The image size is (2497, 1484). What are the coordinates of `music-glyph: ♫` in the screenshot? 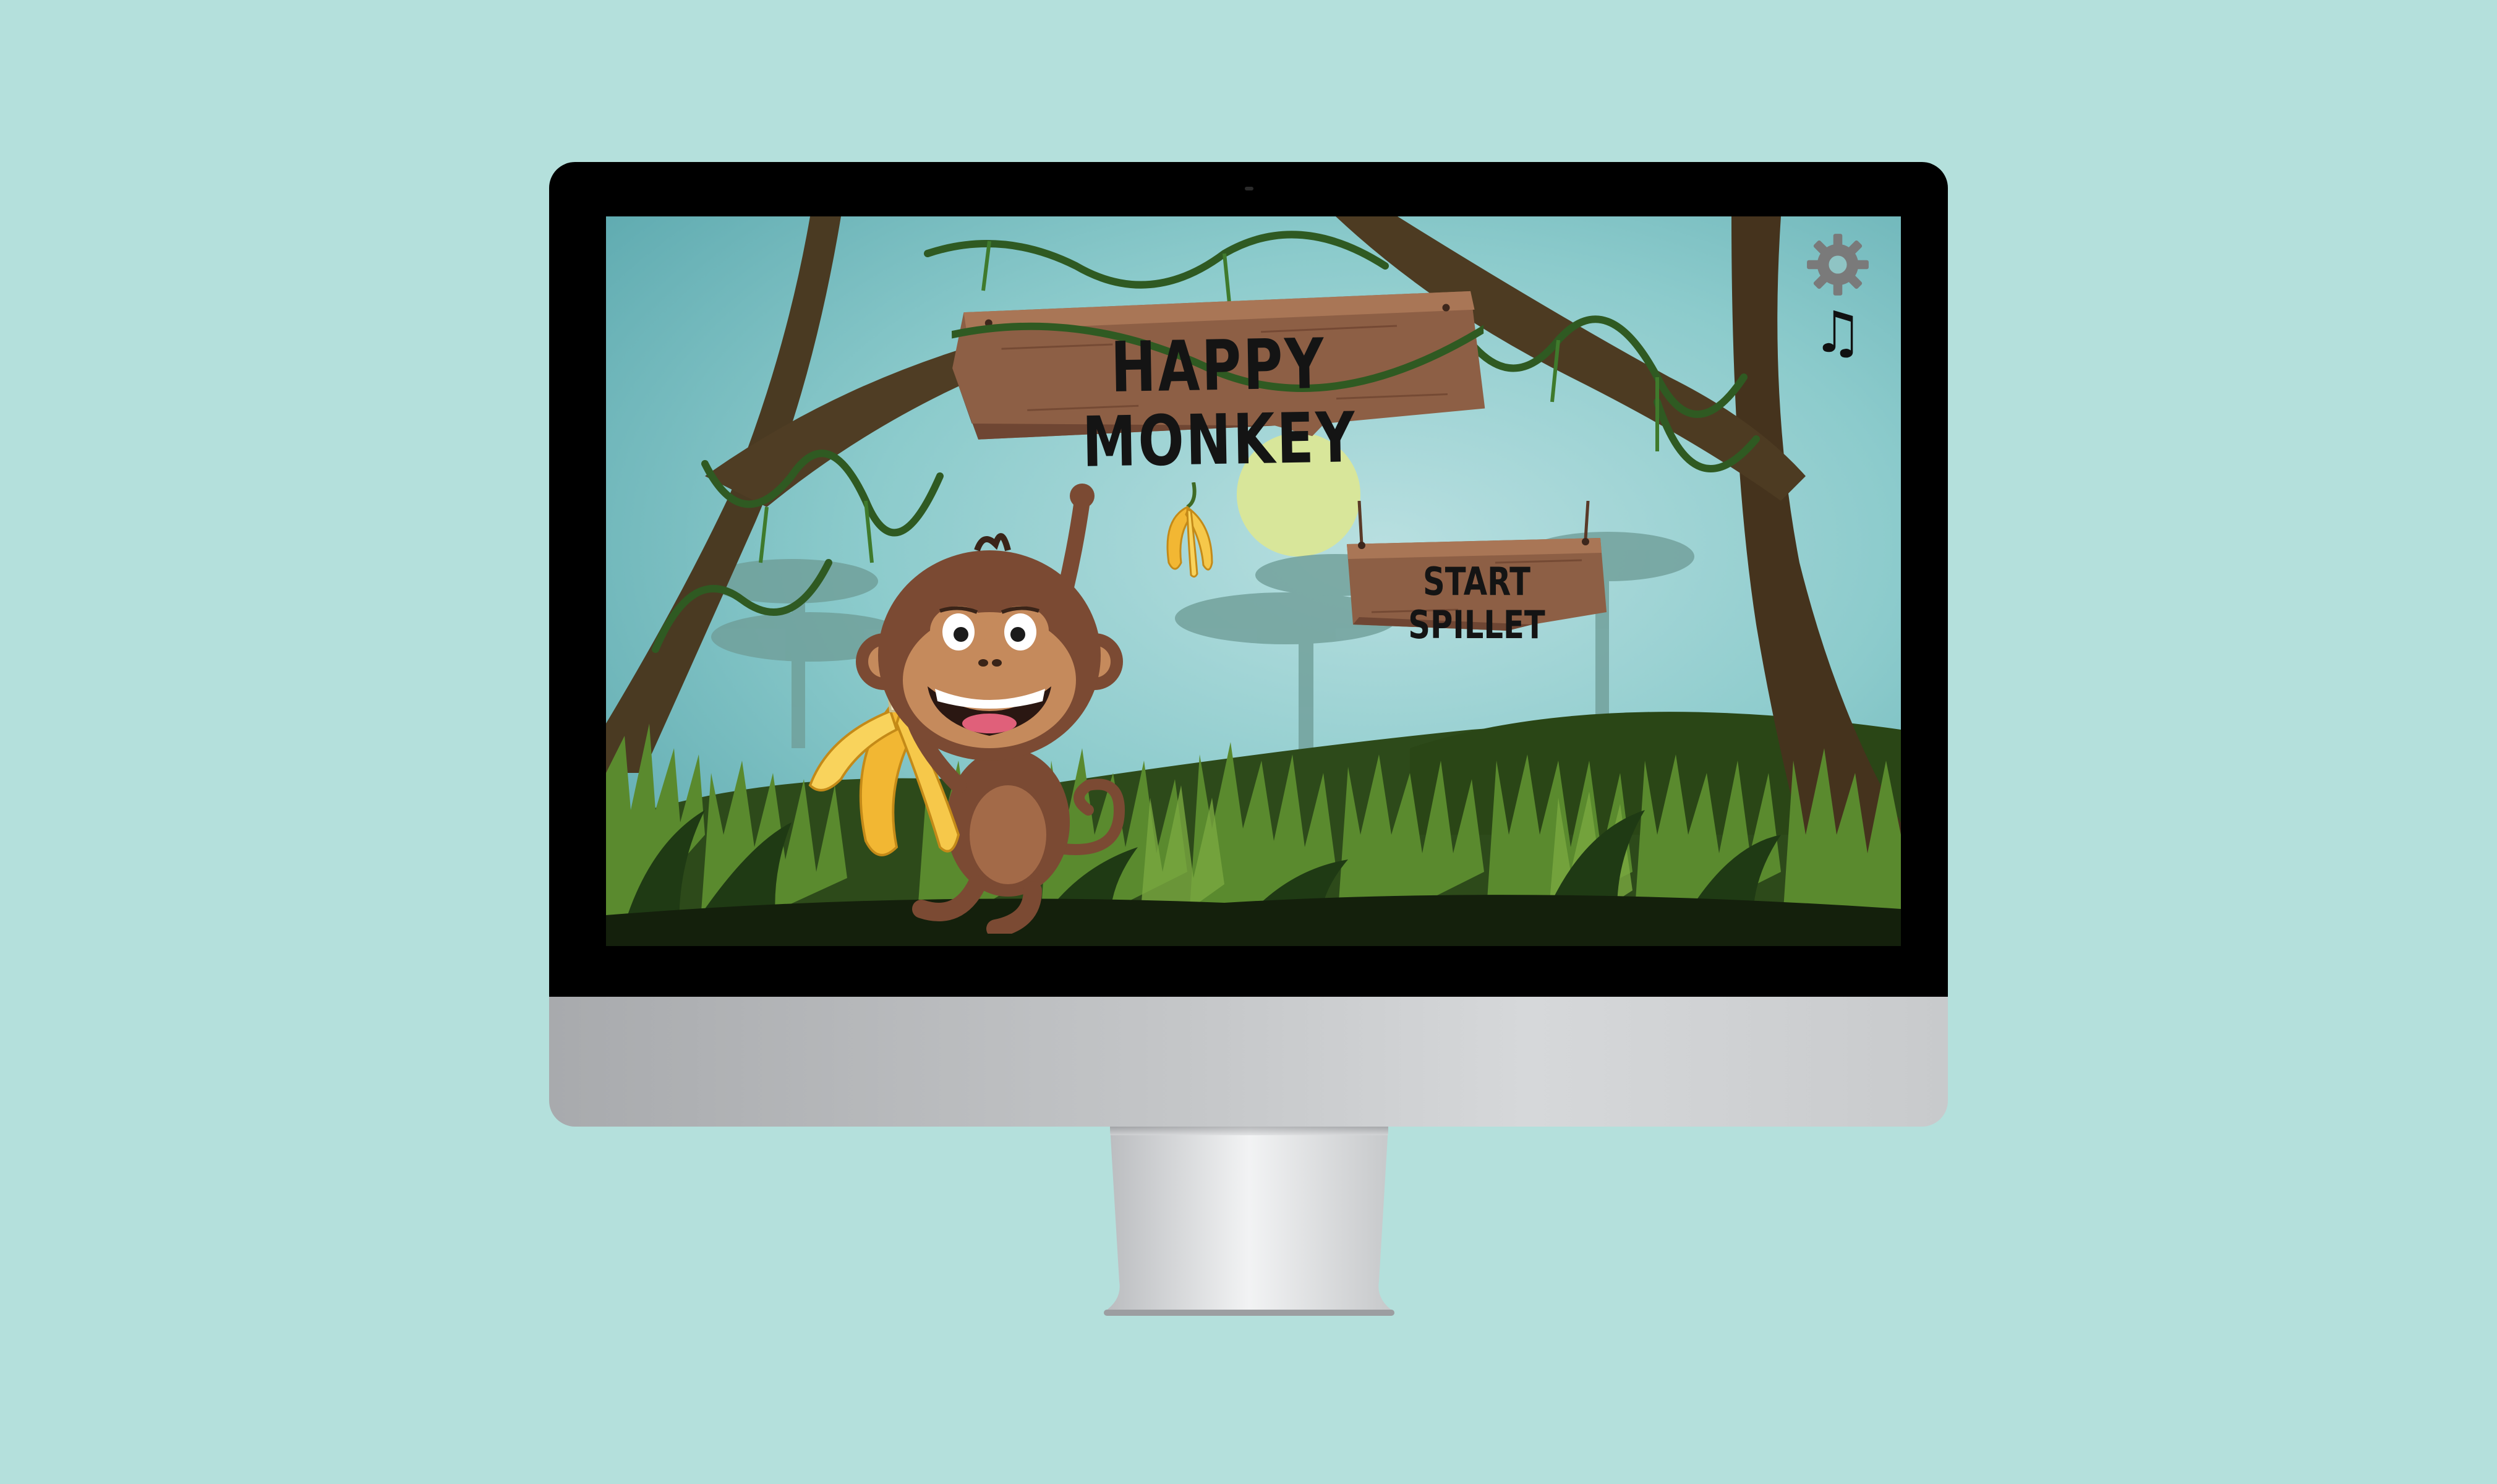 It's located at (1838, 332).